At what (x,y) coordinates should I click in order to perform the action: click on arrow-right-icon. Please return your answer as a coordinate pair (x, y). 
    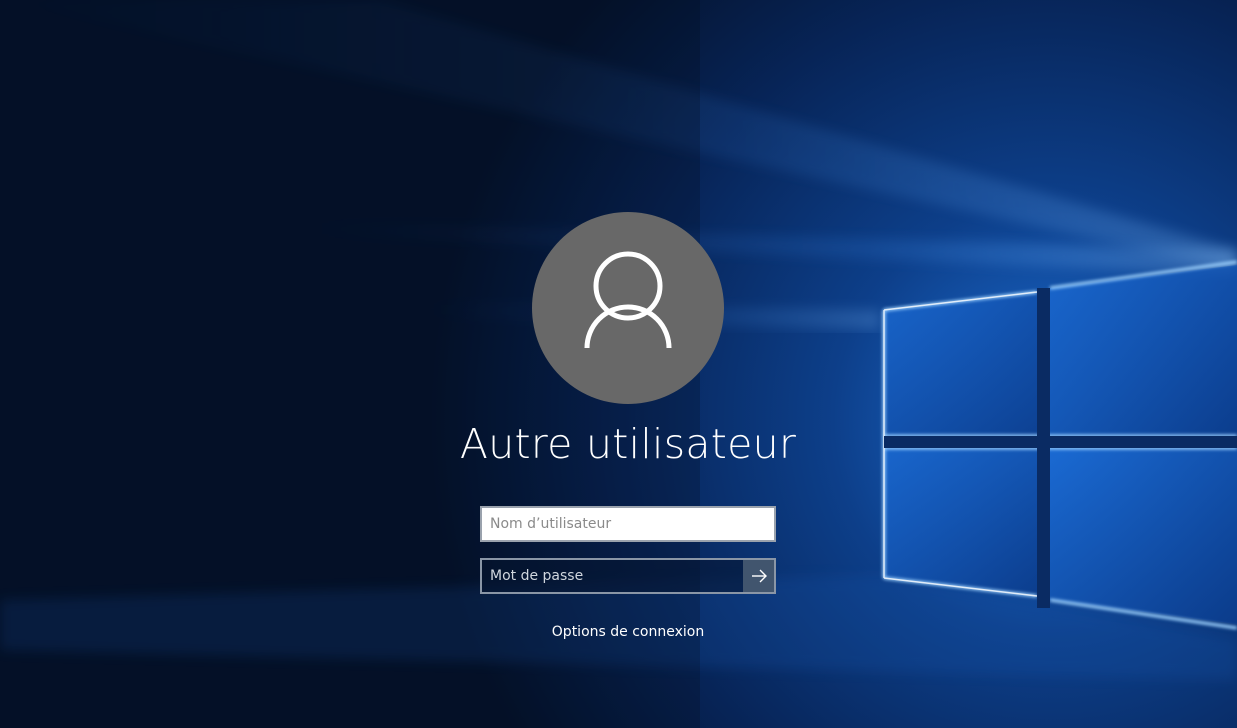
    Looking at the image, I should click on (759, 576).